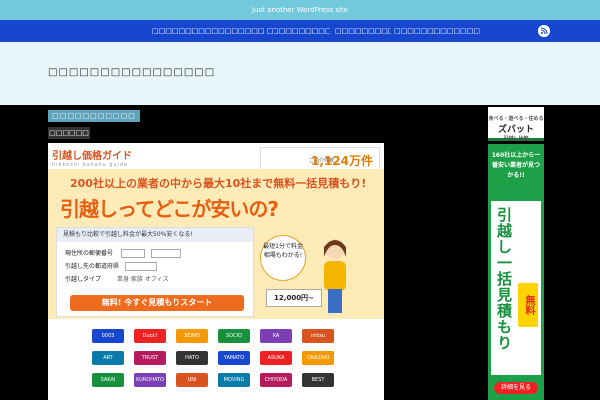 This screenshot has width=600, height=400. What do you see at coordinates (192, 336) in the screenshot?
I see `mover-logo: SEINO` at bounding box center [192, 336].